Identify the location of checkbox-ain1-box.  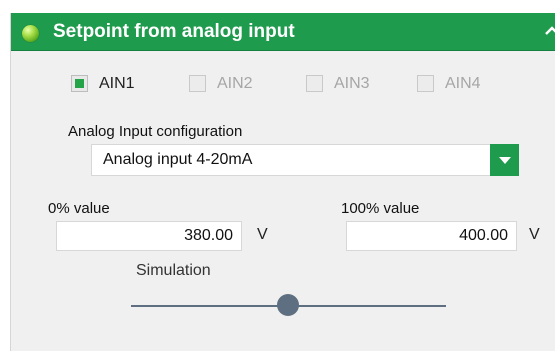
(79, 83).